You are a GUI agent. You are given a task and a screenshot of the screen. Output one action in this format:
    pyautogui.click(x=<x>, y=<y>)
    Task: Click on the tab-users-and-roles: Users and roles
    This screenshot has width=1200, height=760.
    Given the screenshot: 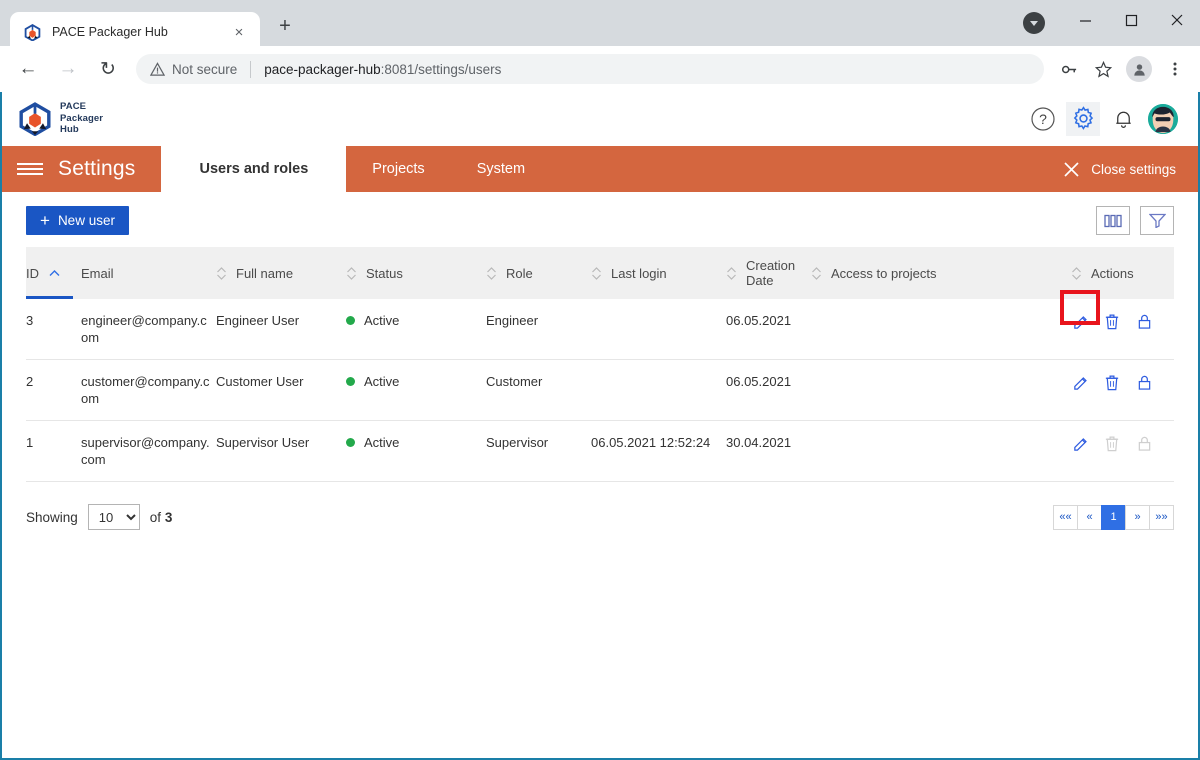 What is the action you would take?
    pyautogui.click(x=254, y=169)
    